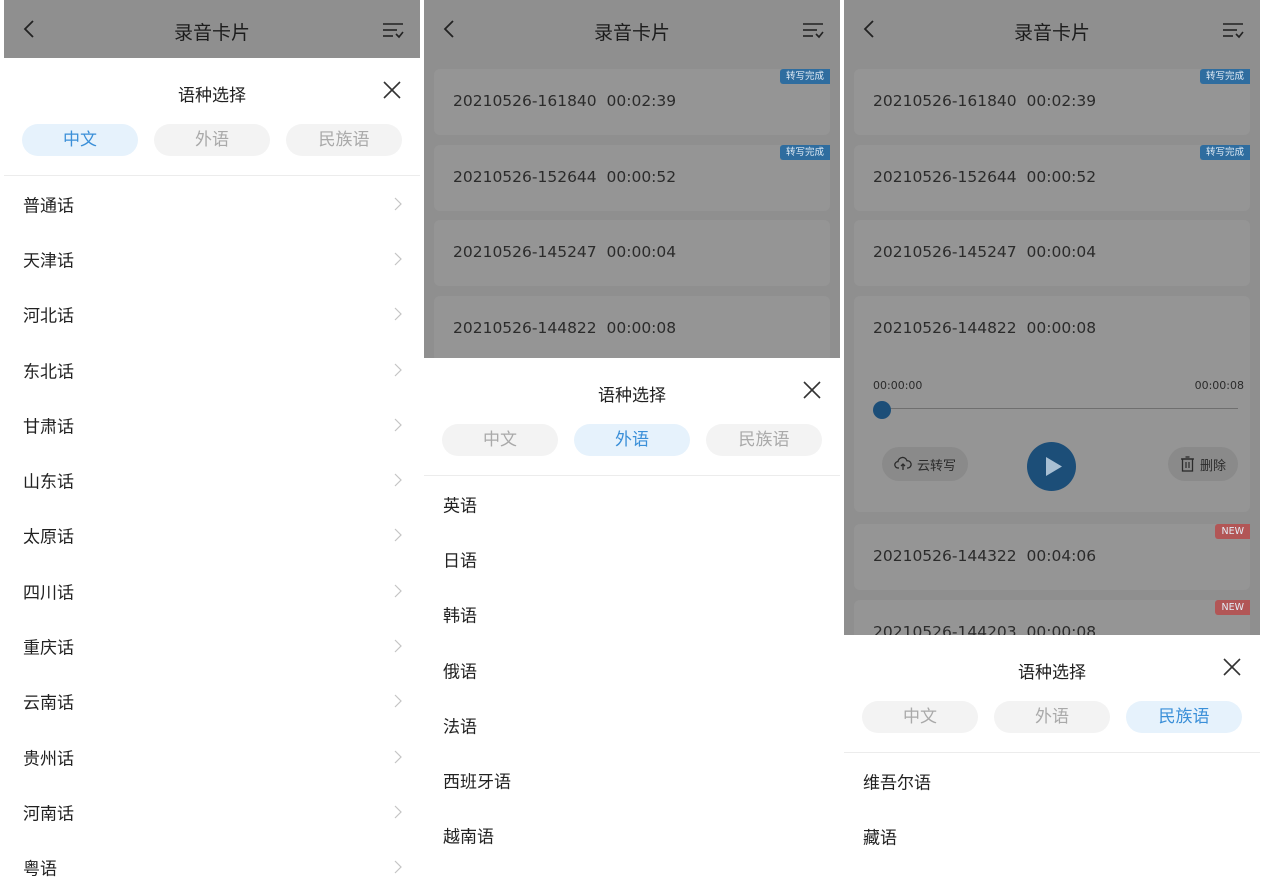  What do you see at coordinates (48, 427) in the screenshot?
I see `language-name: 甘肃话` at bounding box center [48, 427].